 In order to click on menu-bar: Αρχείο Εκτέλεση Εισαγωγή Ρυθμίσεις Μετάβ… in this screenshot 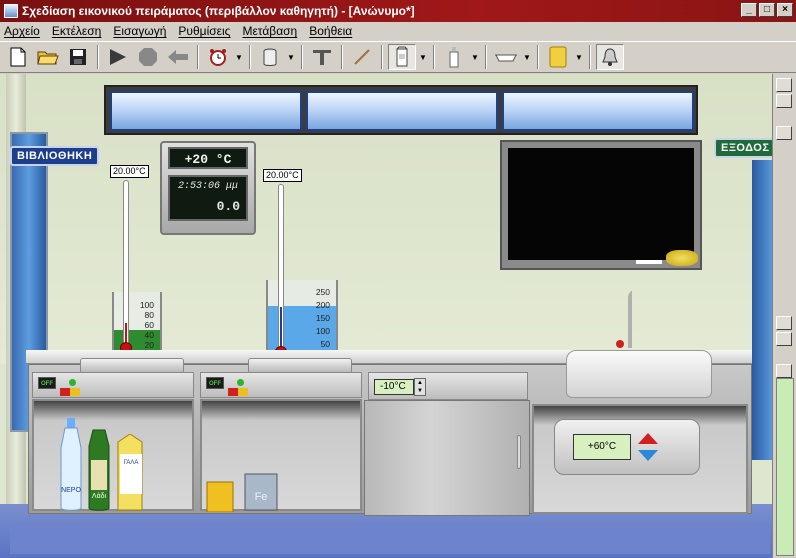, I will do `click(398, 31)`.